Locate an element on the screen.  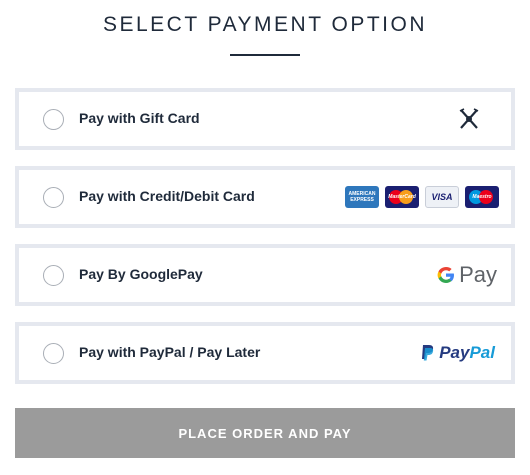
option-label: Pay with Credit/Debit Card is located at coordinates (167, 196).